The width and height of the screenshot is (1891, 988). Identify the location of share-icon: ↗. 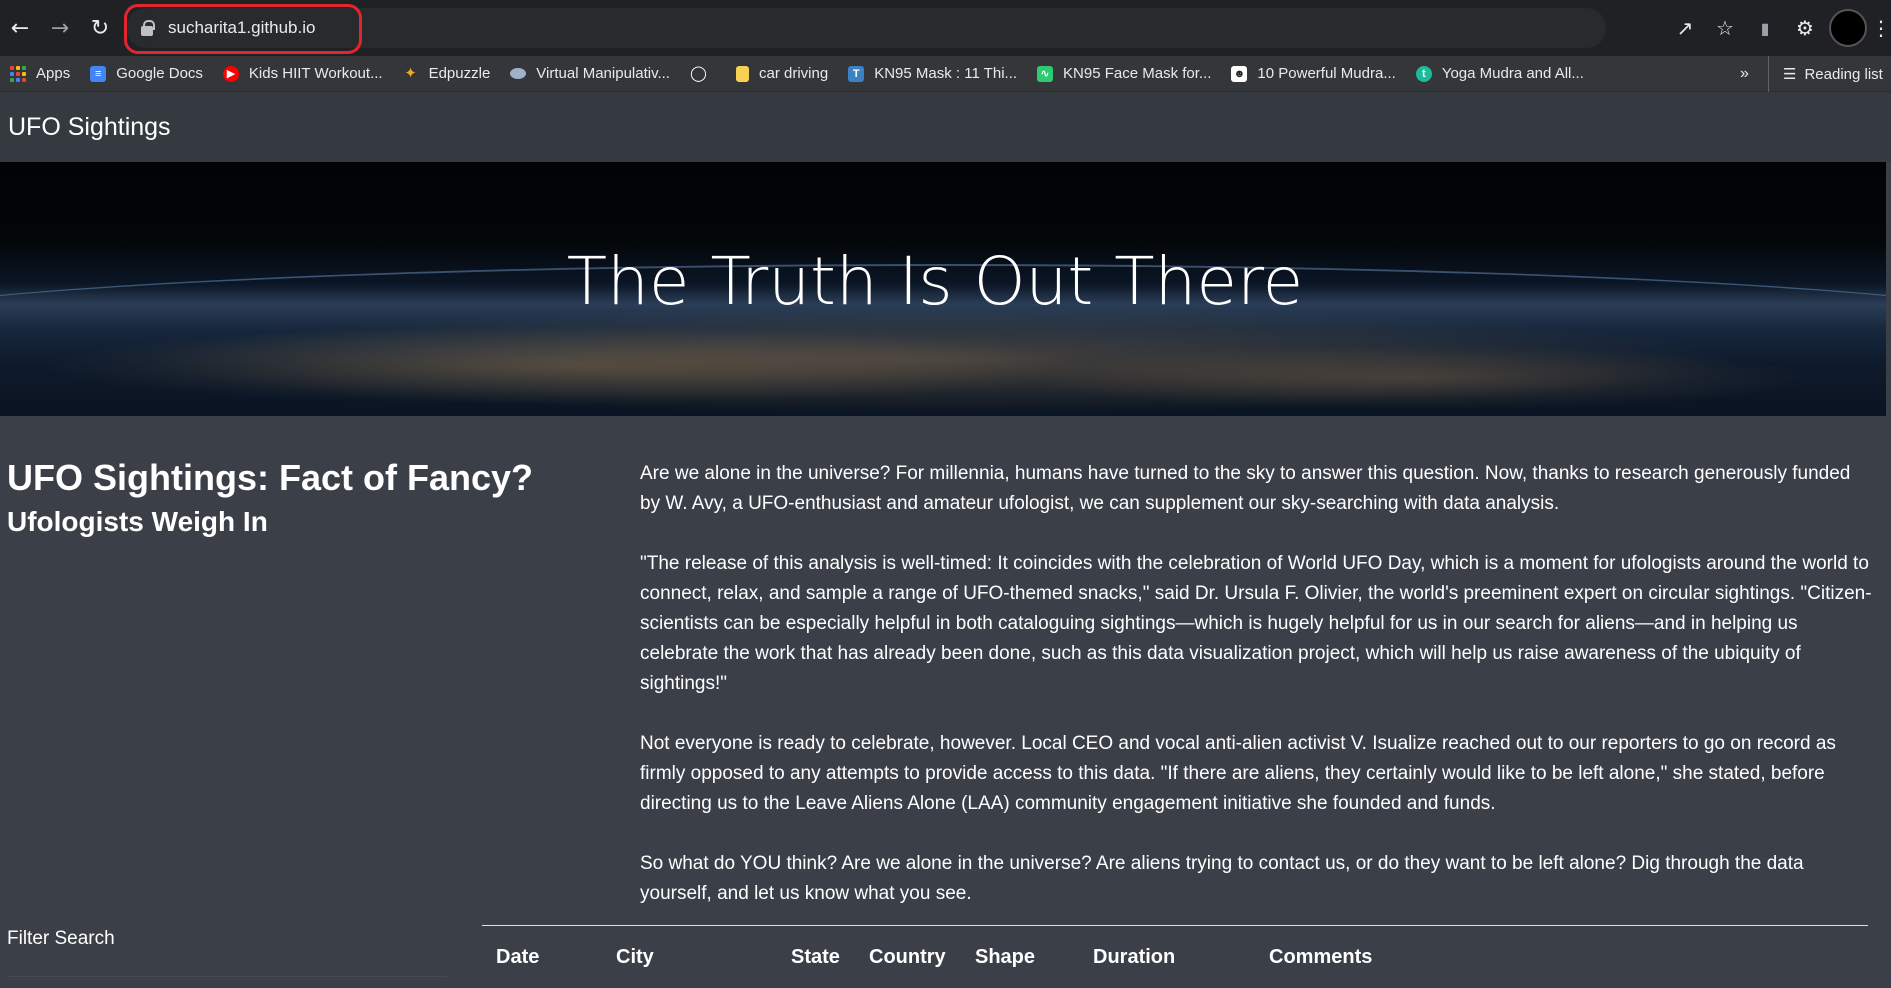
(1685, 28).